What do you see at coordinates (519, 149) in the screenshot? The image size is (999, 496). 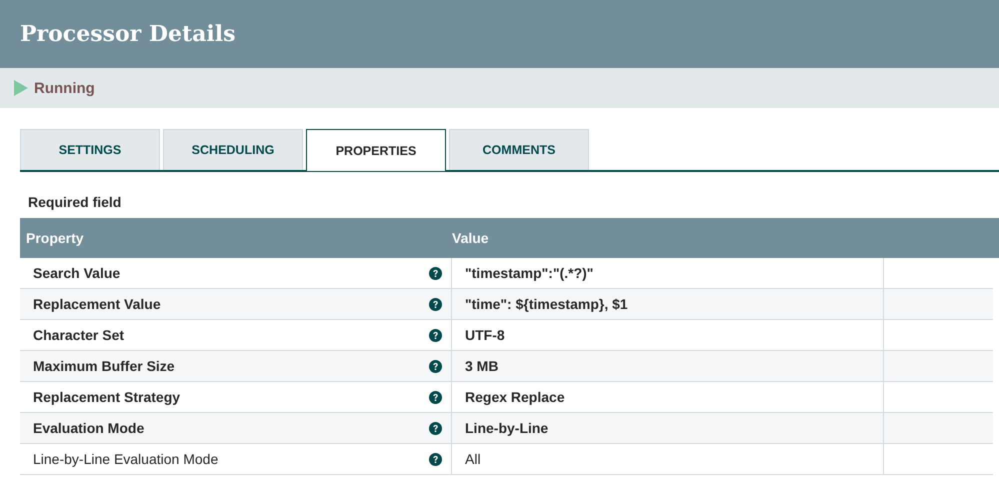 I see `tab: COMMENTS` at bounding box center [519, 149].